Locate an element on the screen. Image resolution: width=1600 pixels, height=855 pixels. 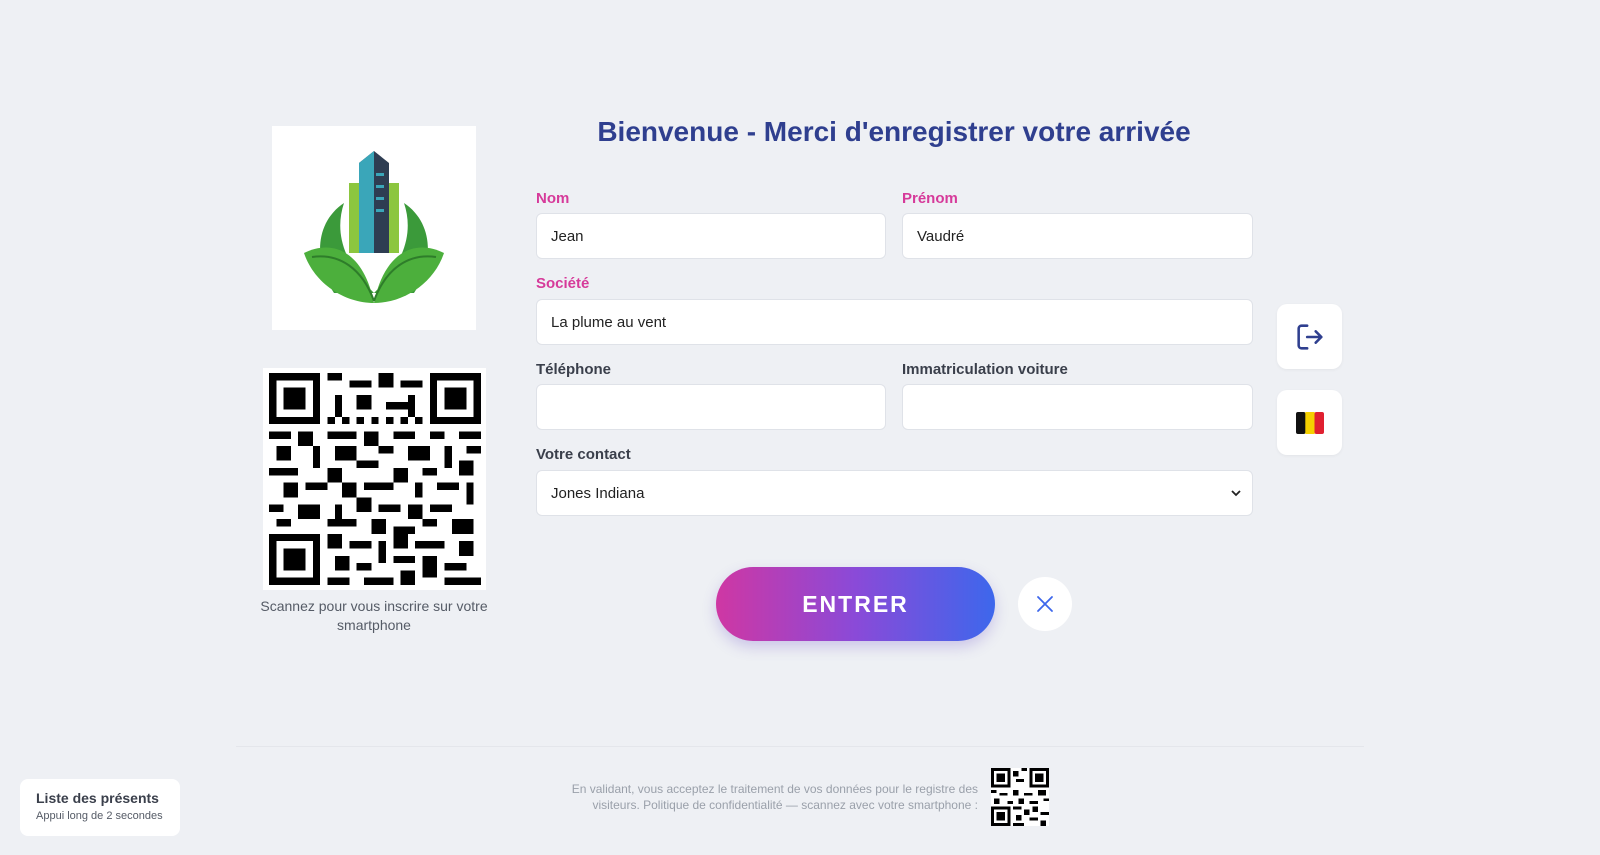
prenom-input is located at coordinates (1077, 236).